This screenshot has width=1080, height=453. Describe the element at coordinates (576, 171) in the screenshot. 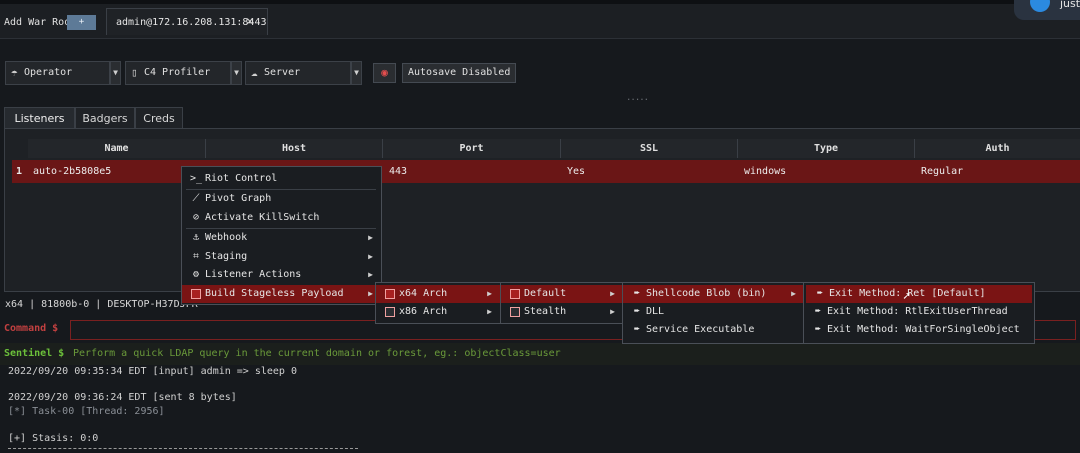

I see `cell-ssl: Yes` at that location.